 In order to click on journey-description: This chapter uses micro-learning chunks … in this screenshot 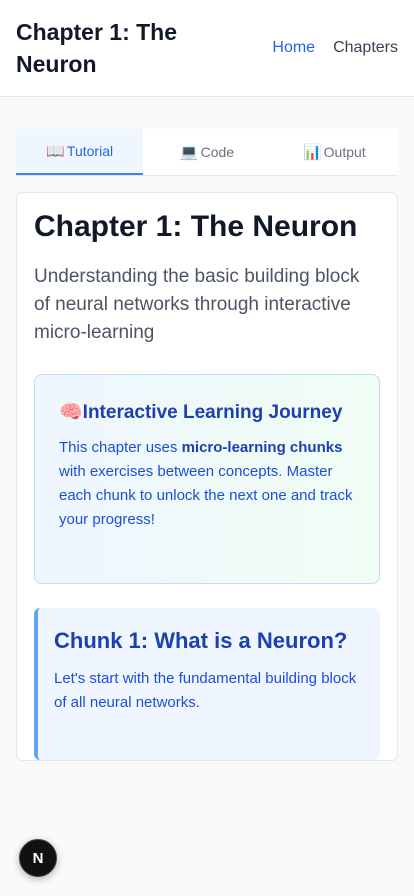, I will do `click(207, 484)`.